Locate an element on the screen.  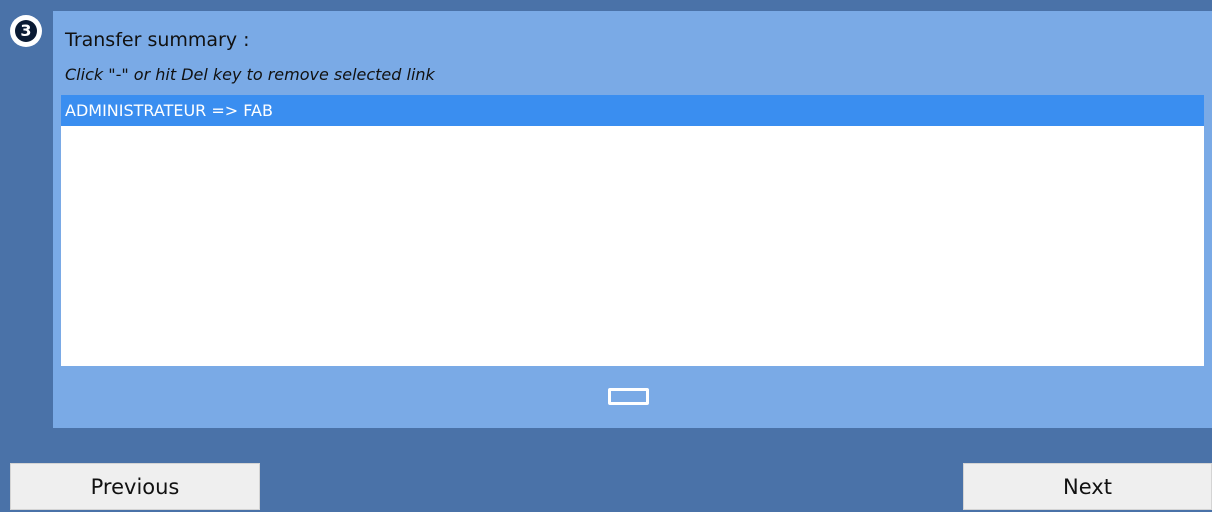
remove-link-button is located at coordinates (628, 396).